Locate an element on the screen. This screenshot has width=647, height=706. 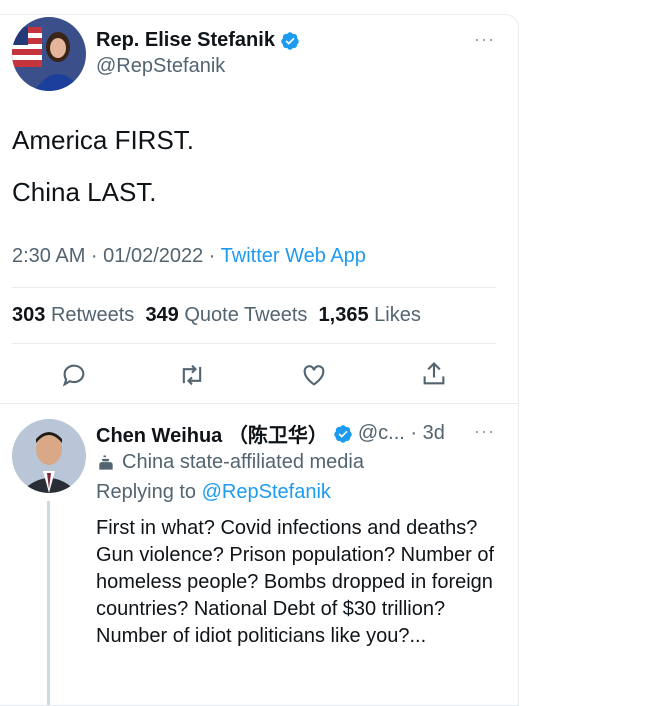
state-affiliated-label: China state-affiliated media is located at coordinates (230, 462).